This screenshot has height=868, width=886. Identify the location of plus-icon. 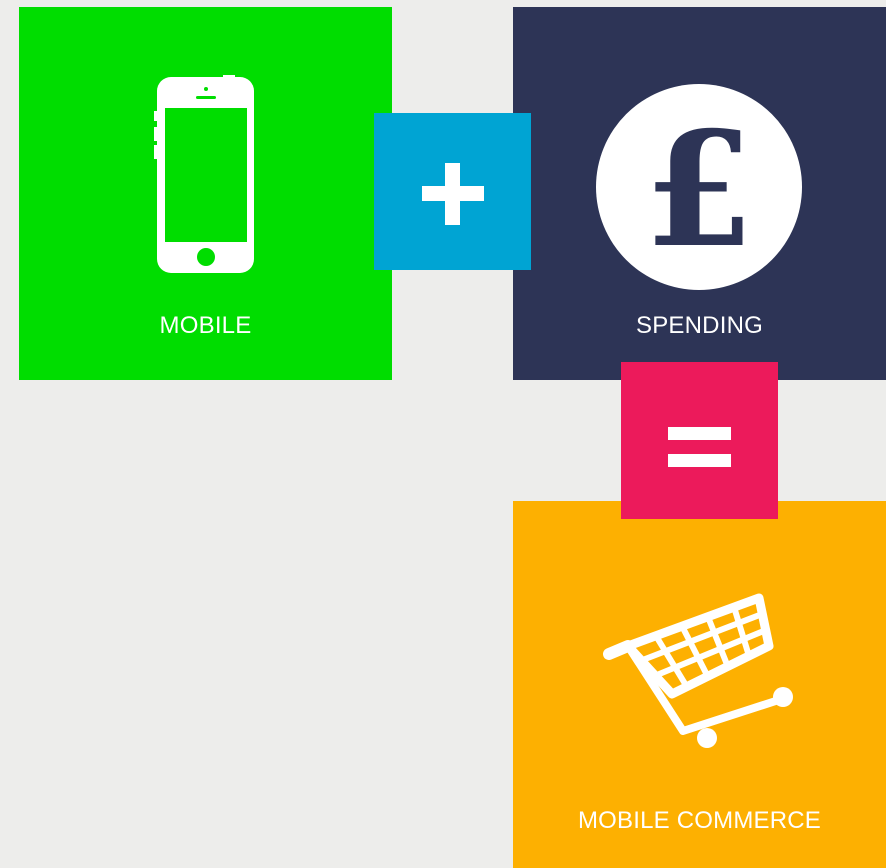
(453, 194).